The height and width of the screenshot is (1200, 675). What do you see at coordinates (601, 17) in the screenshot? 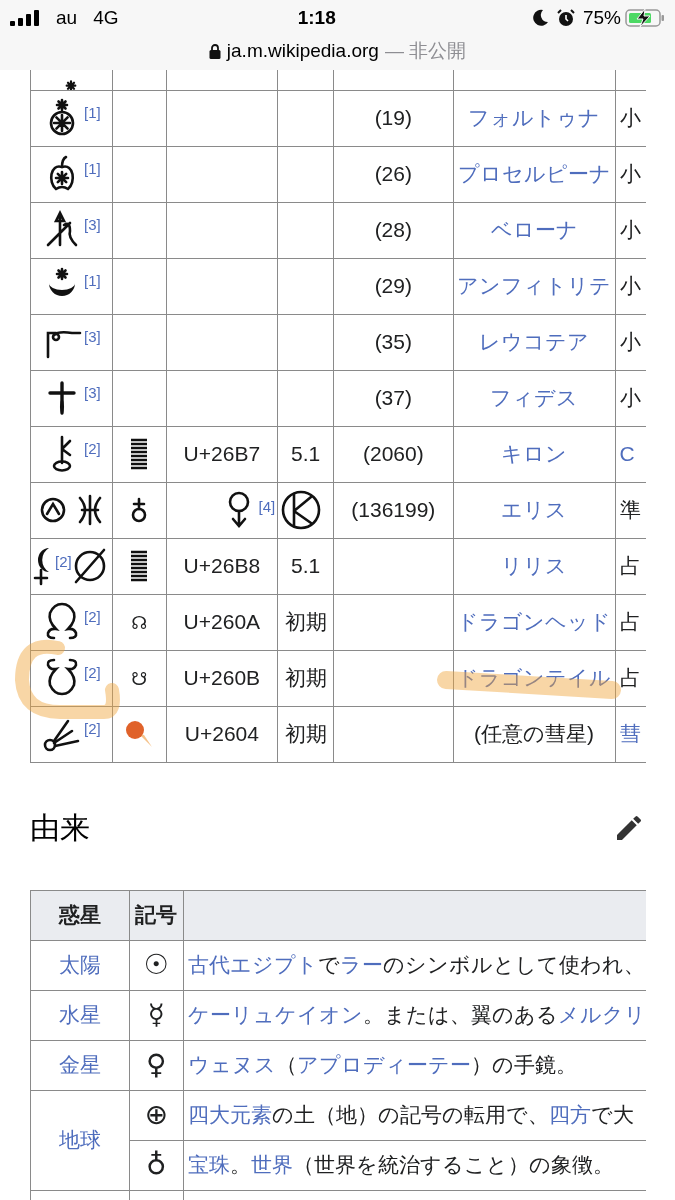
I see `battery-percent: 75%` at bounding box center [601, 17].